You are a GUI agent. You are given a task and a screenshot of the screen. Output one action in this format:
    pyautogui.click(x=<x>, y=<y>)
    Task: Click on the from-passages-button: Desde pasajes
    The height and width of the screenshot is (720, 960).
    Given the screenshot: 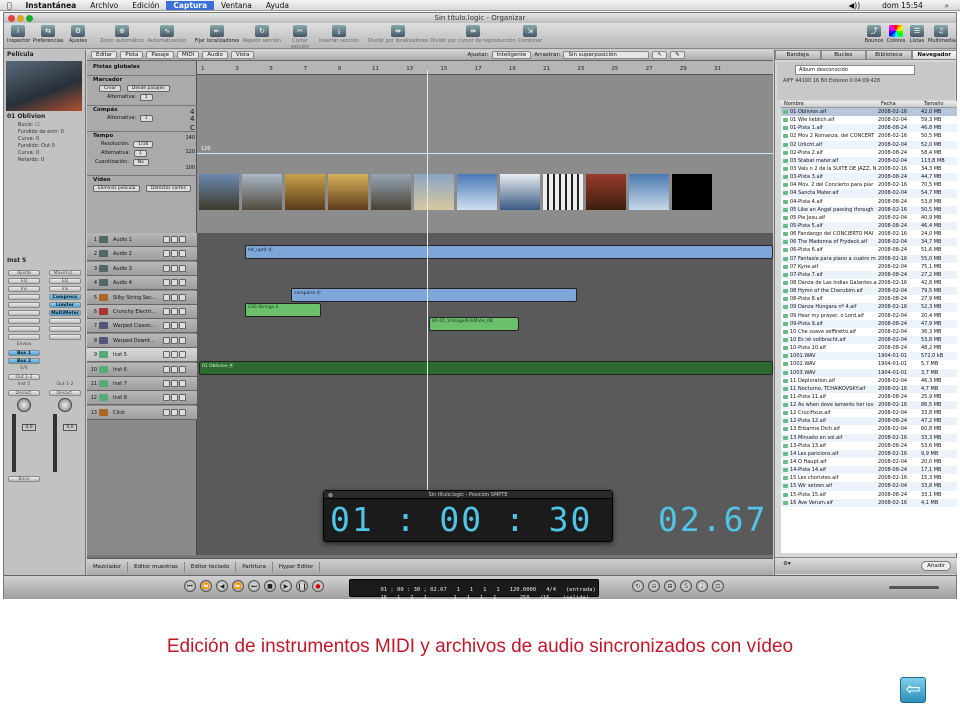 What is the action you would take?
    pyautogui.click(x=148, y=88)
    